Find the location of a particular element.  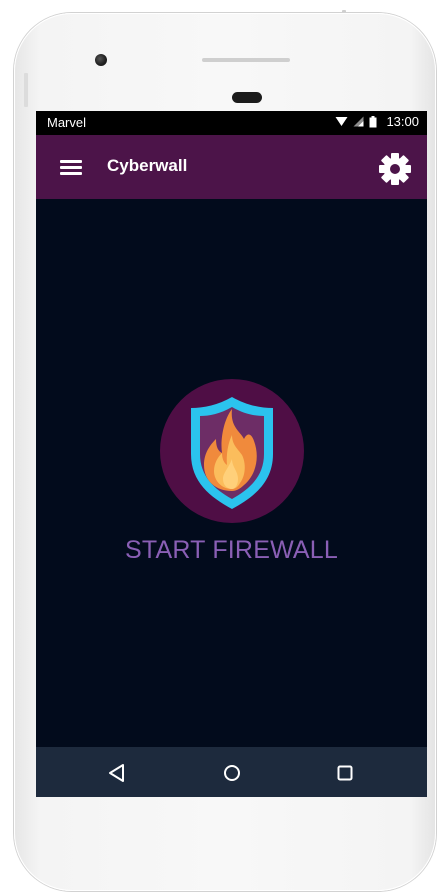

speaker-grille is located at coordinates (246, 60).